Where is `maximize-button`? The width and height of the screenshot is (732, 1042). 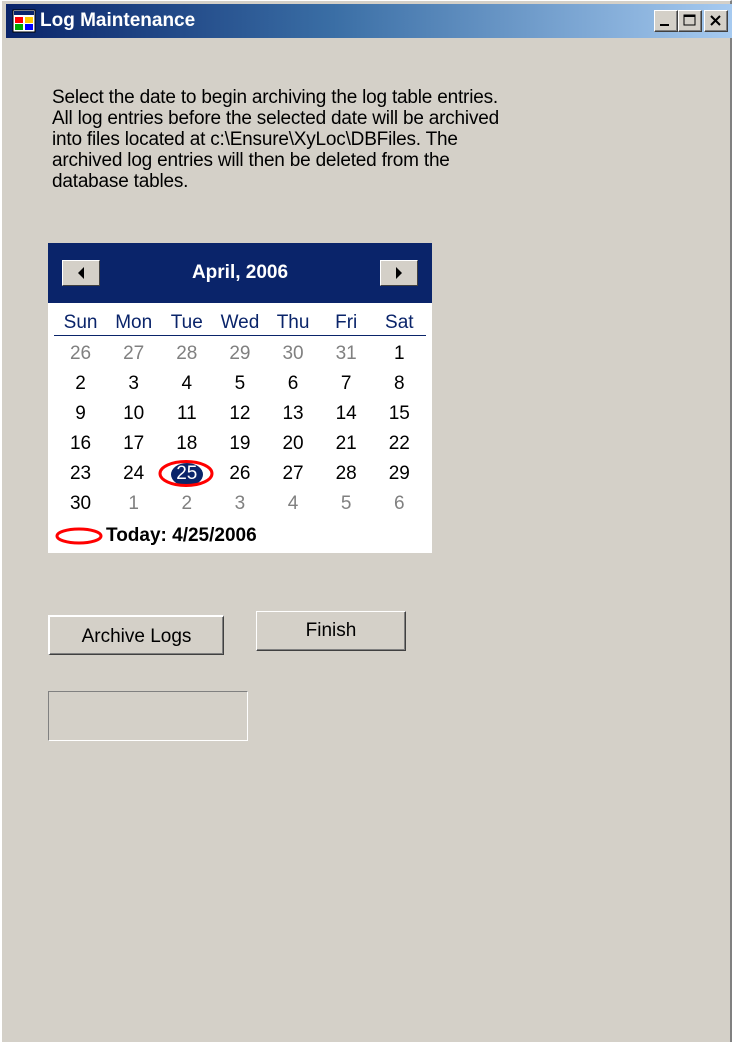
maximize-button is located at coordinates (690, 21).